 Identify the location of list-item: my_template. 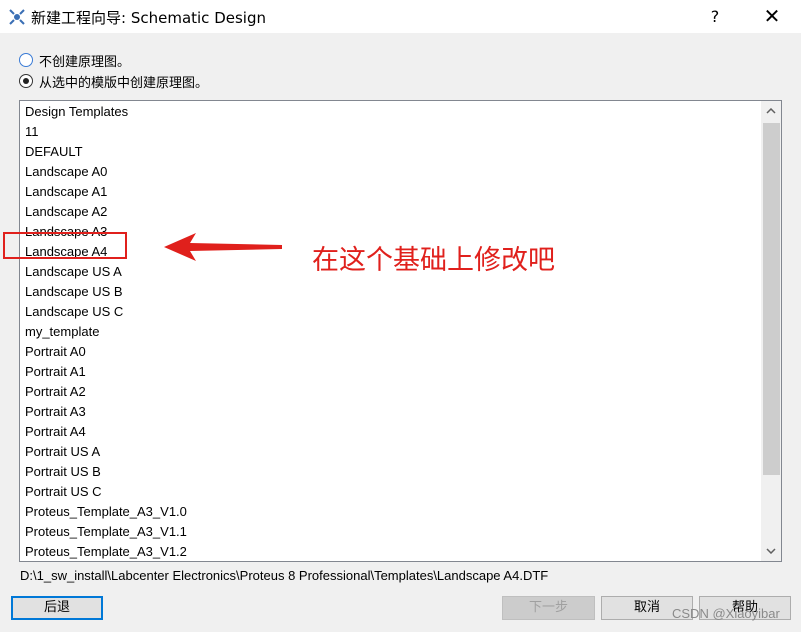
(62, 332).